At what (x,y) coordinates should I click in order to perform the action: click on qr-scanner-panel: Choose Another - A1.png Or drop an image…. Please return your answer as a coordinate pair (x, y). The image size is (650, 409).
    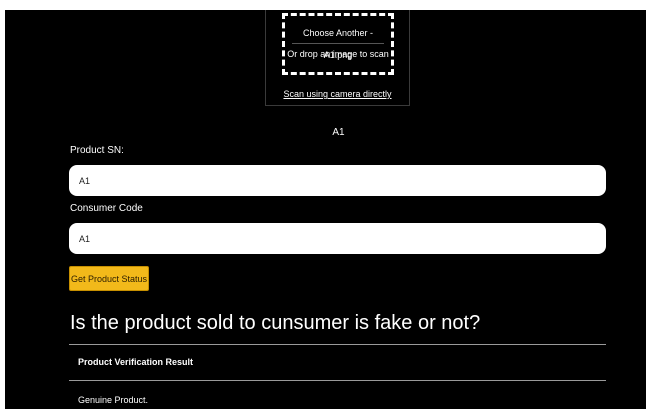
    Looking at the image, I should click on (337, 58).